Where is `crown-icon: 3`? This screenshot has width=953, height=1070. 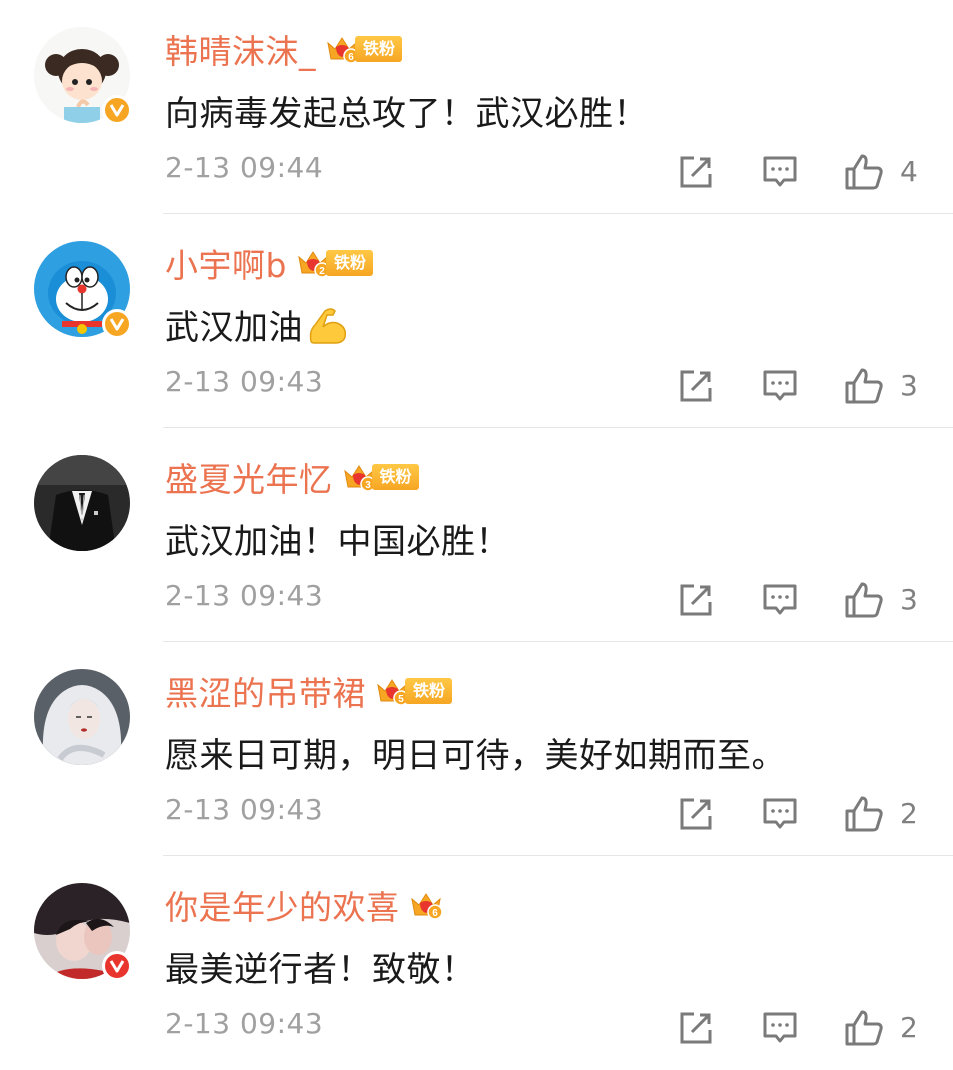 crown-icon: 3 is located at coordinates (359, 478).